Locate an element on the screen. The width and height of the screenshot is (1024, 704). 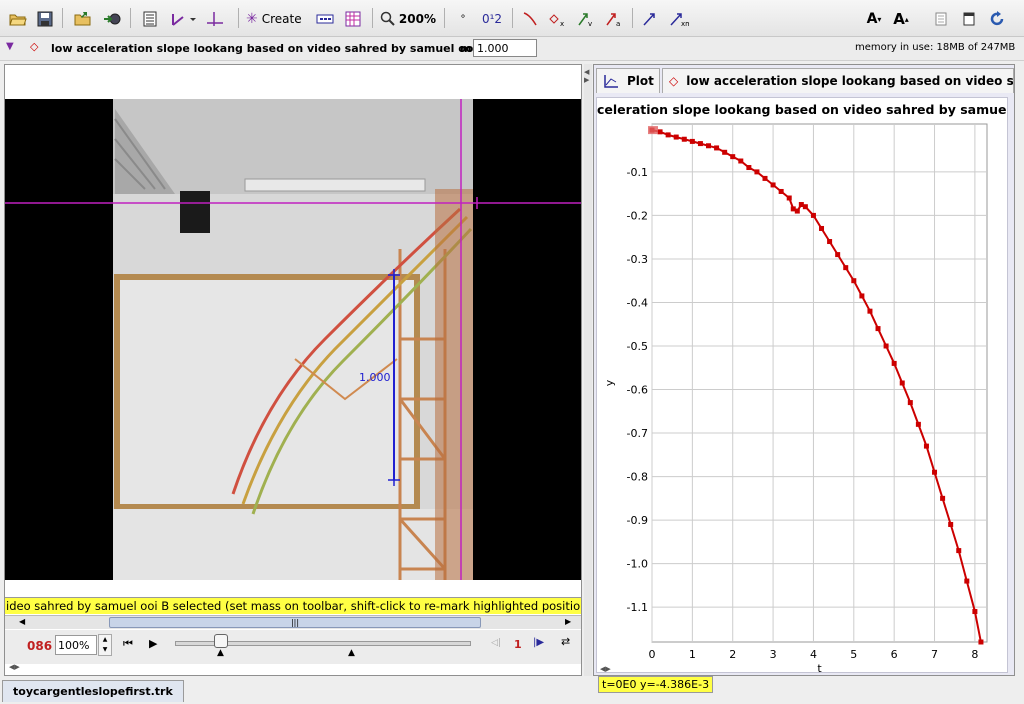
font-larger-icon: A ▴ is located at coordinates (901, 19).